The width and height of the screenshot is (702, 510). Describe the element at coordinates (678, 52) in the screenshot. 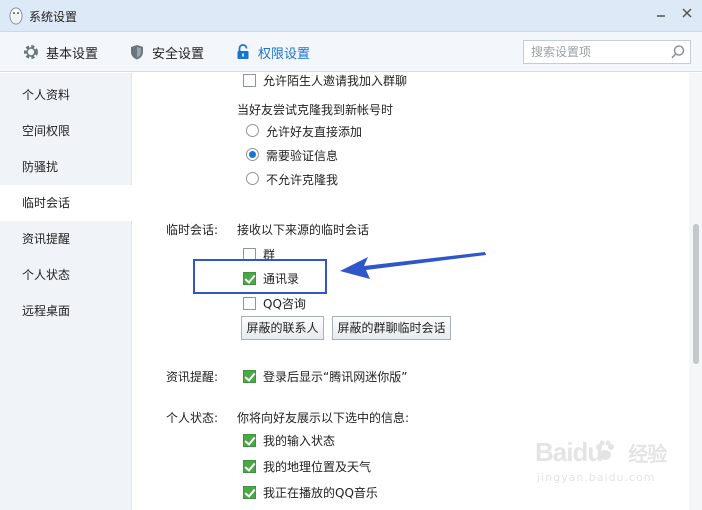

I see `search-icon` at that location.